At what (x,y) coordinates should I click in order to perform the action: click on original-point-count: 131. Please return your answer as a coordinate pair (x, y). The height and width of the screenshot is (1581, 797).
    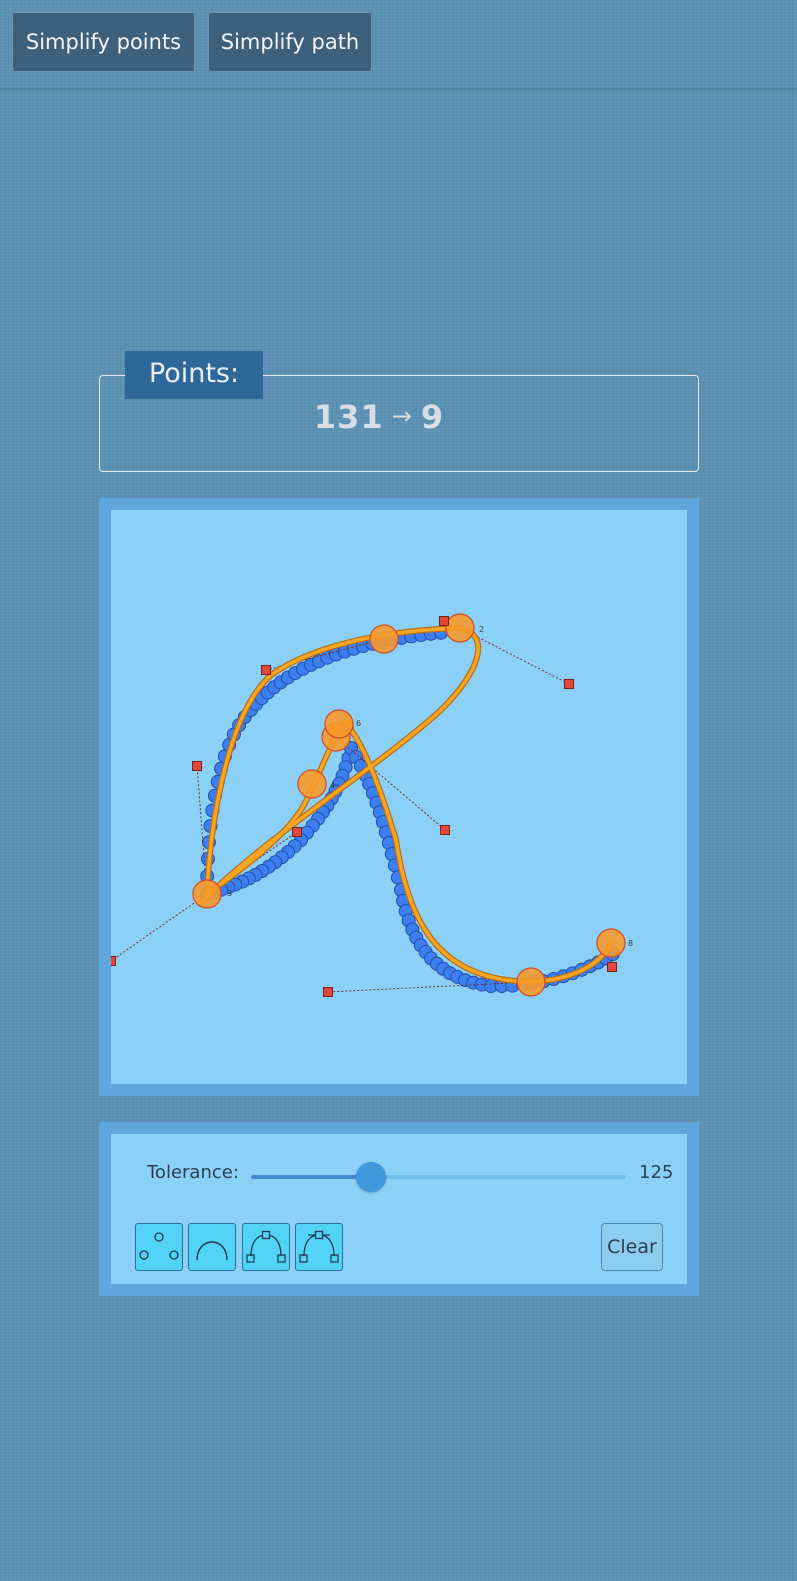
    Looking at the image, I should click on (348, 417).